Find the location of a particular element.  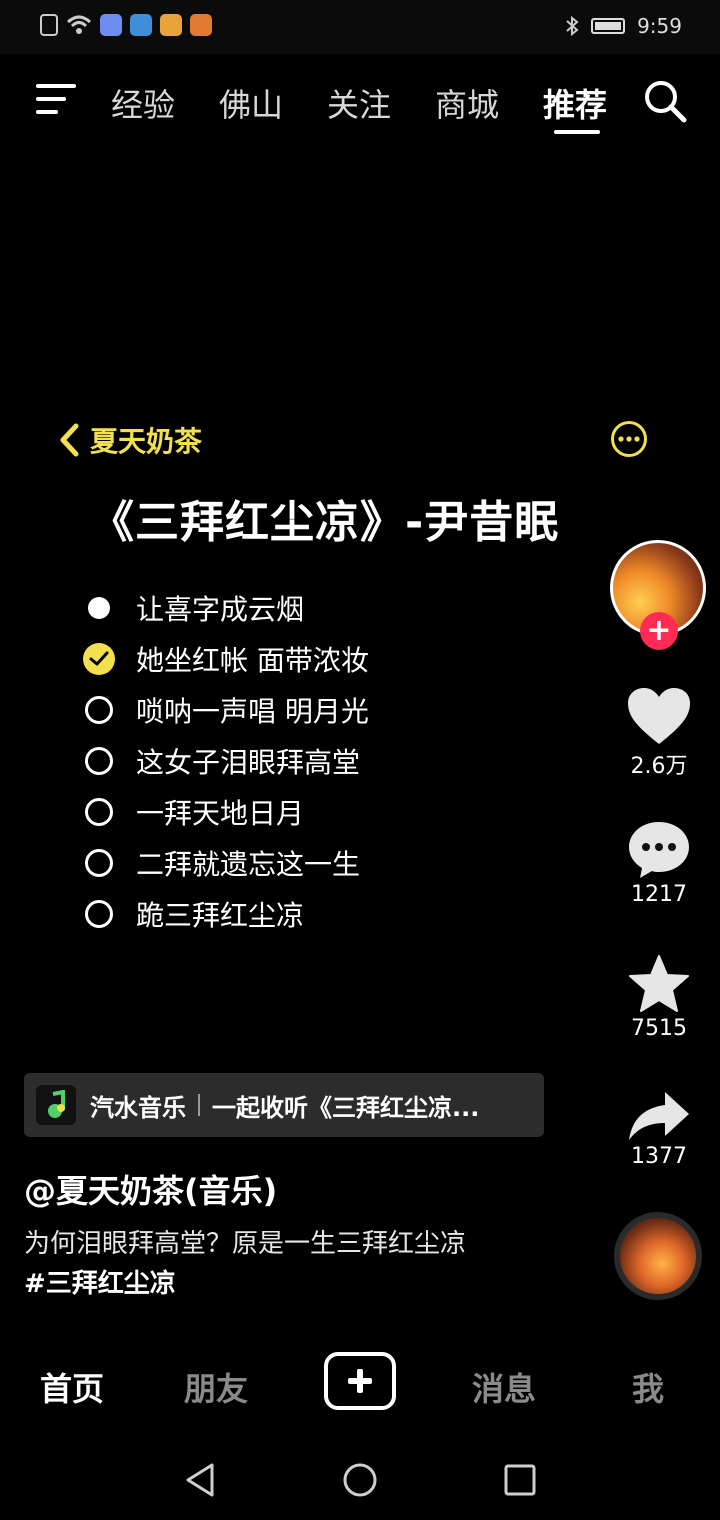

comment-count: 1217 is located at coordinates (659, 894).